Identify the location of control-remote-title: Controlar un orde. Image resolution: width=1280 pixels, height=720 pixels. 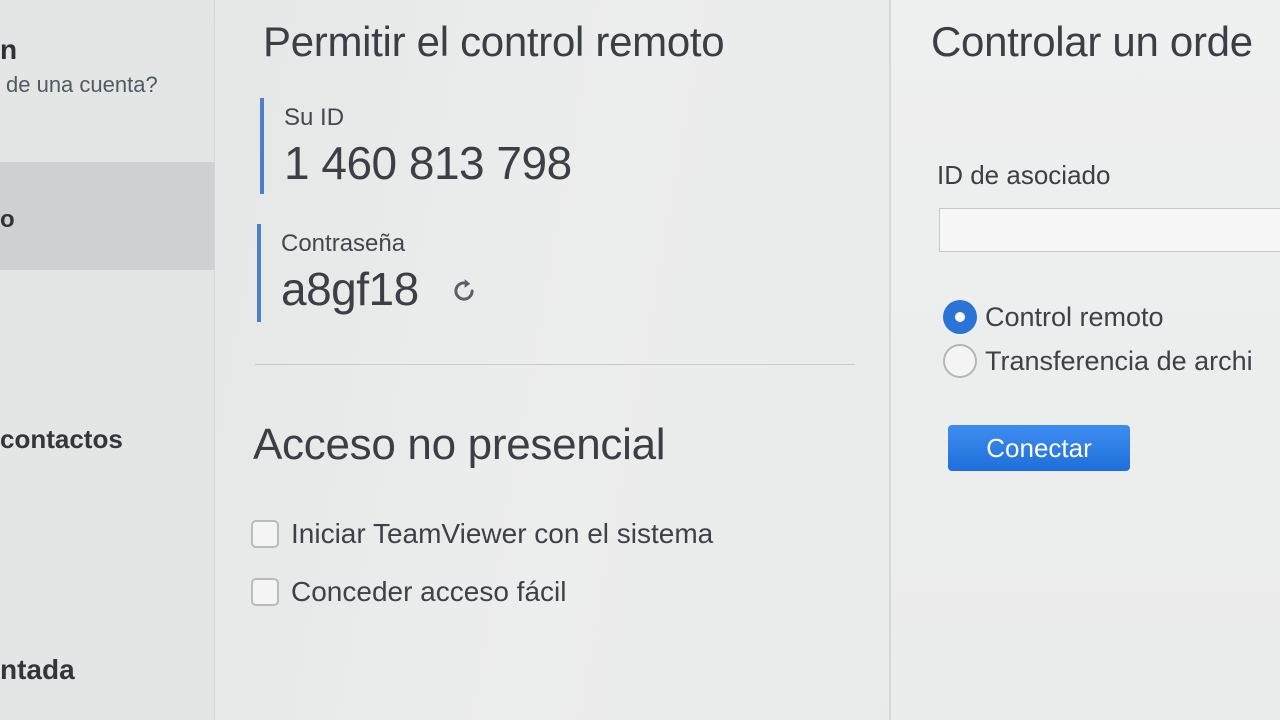
(1092, 41).